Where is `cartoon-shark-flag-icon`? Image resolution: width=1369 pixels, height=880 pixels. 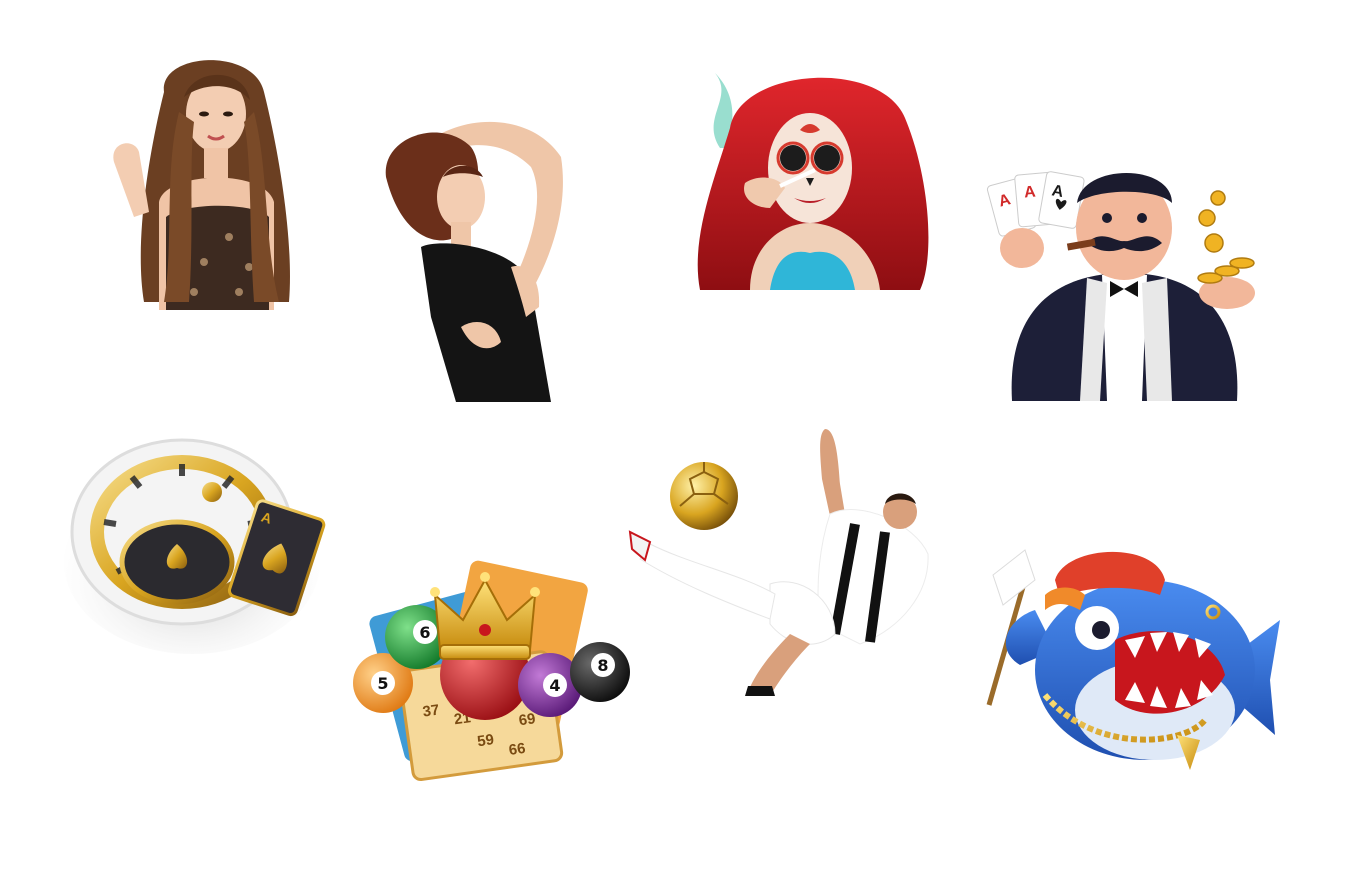
cartoon-shark-flag-icon is located at coordinates (1133, 659).